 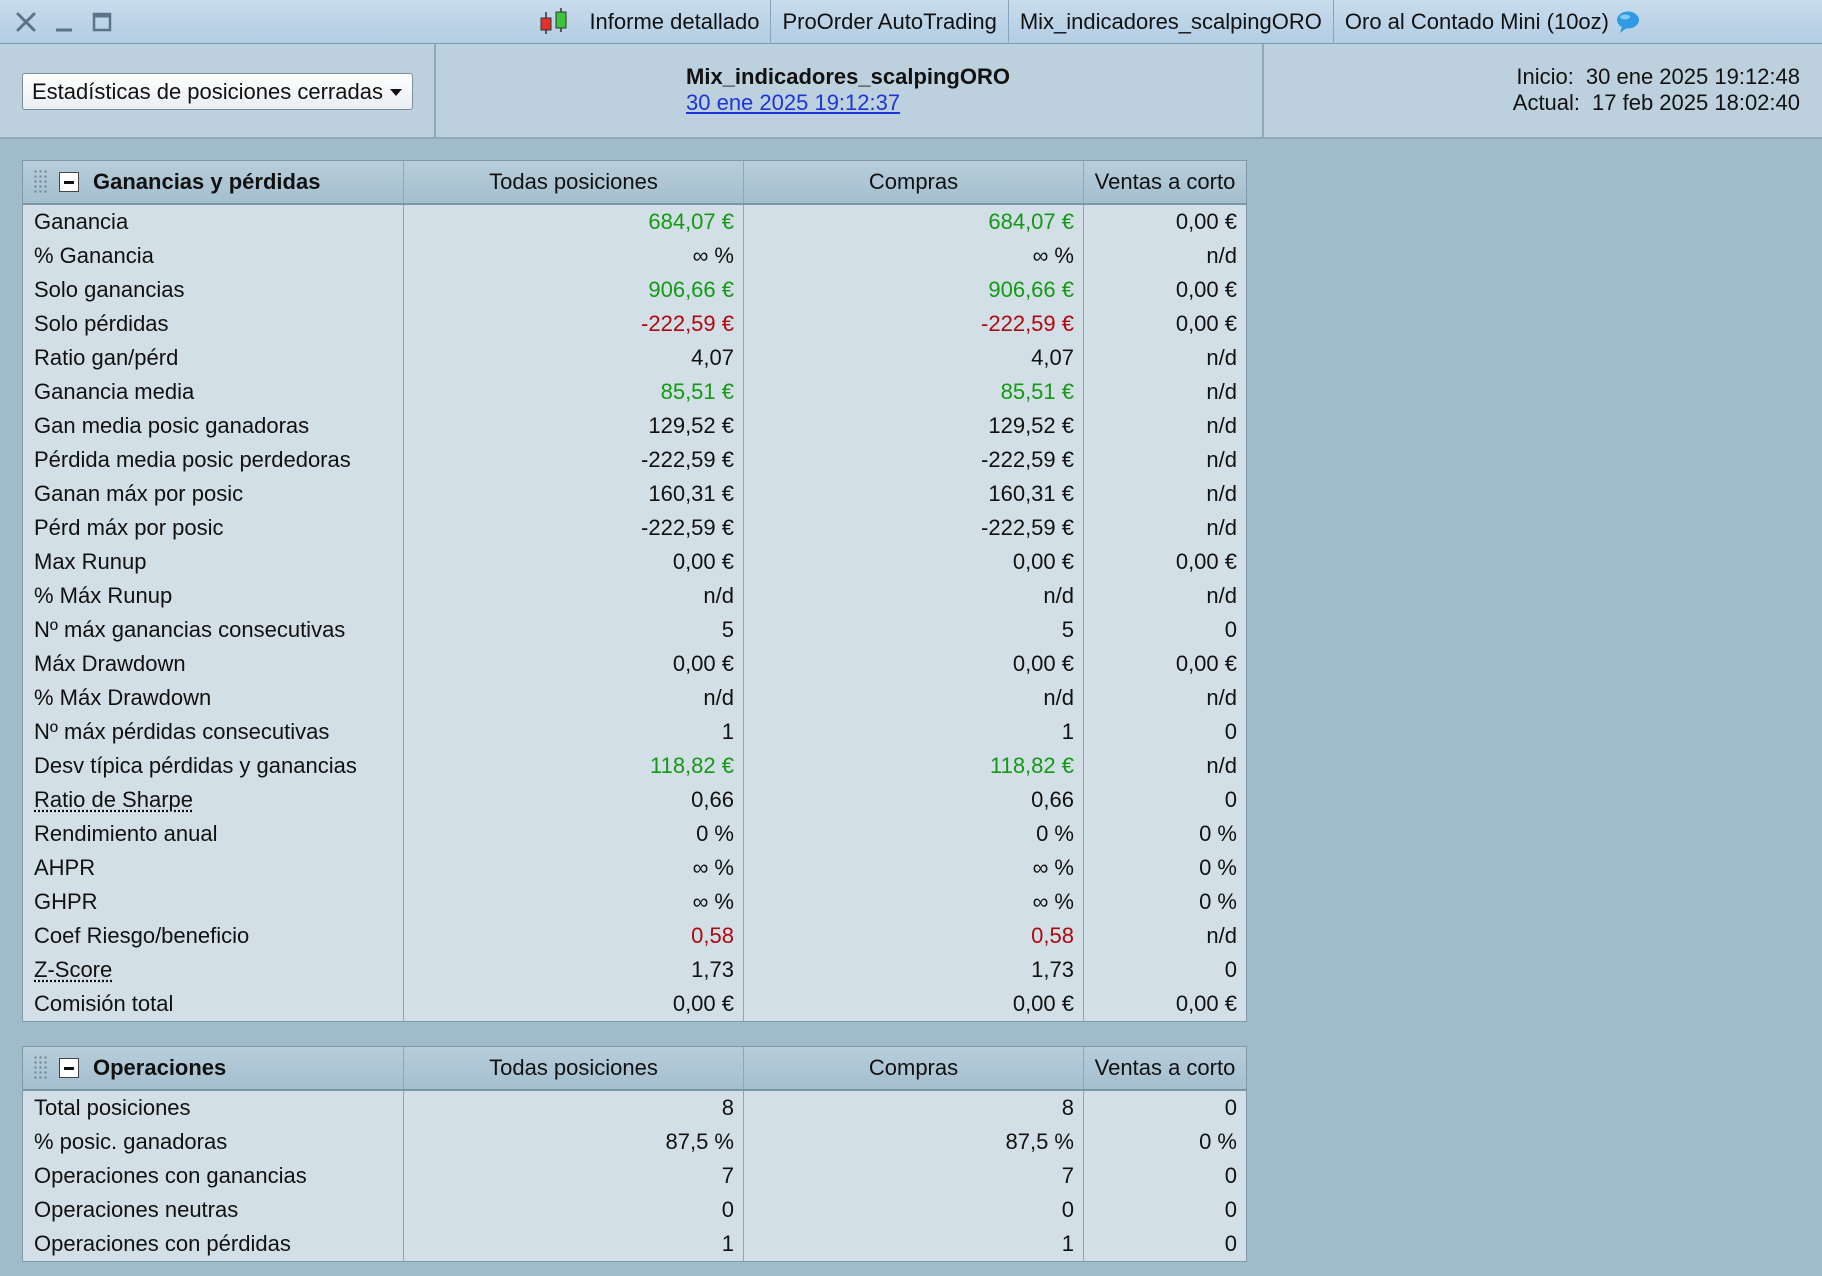 I want to click on minimize-icon, so click(x=64, y=22).